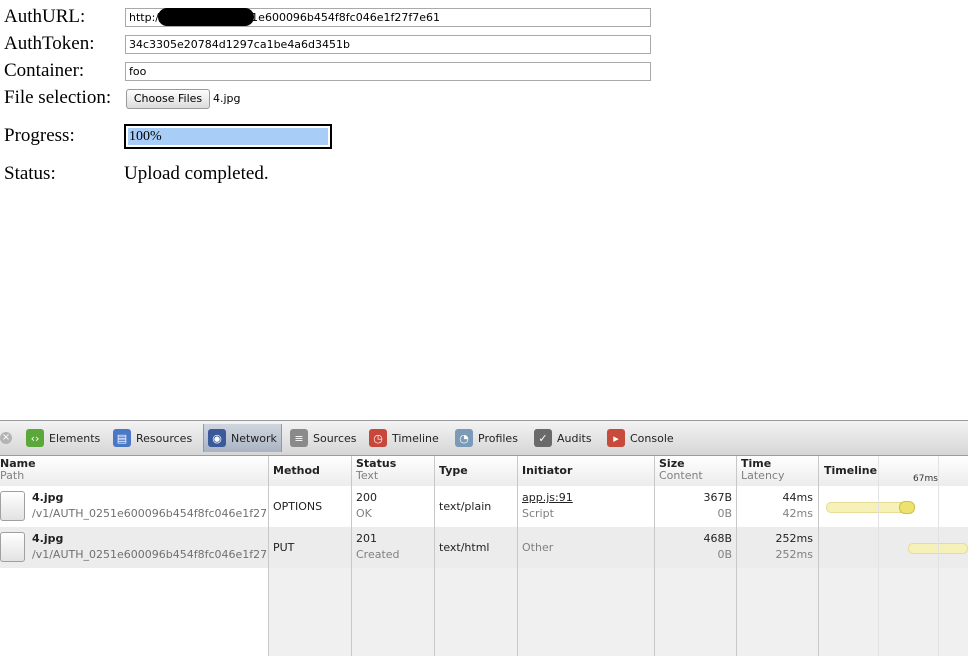  I want to click on audits-icon: ✓, so click(543, 438).